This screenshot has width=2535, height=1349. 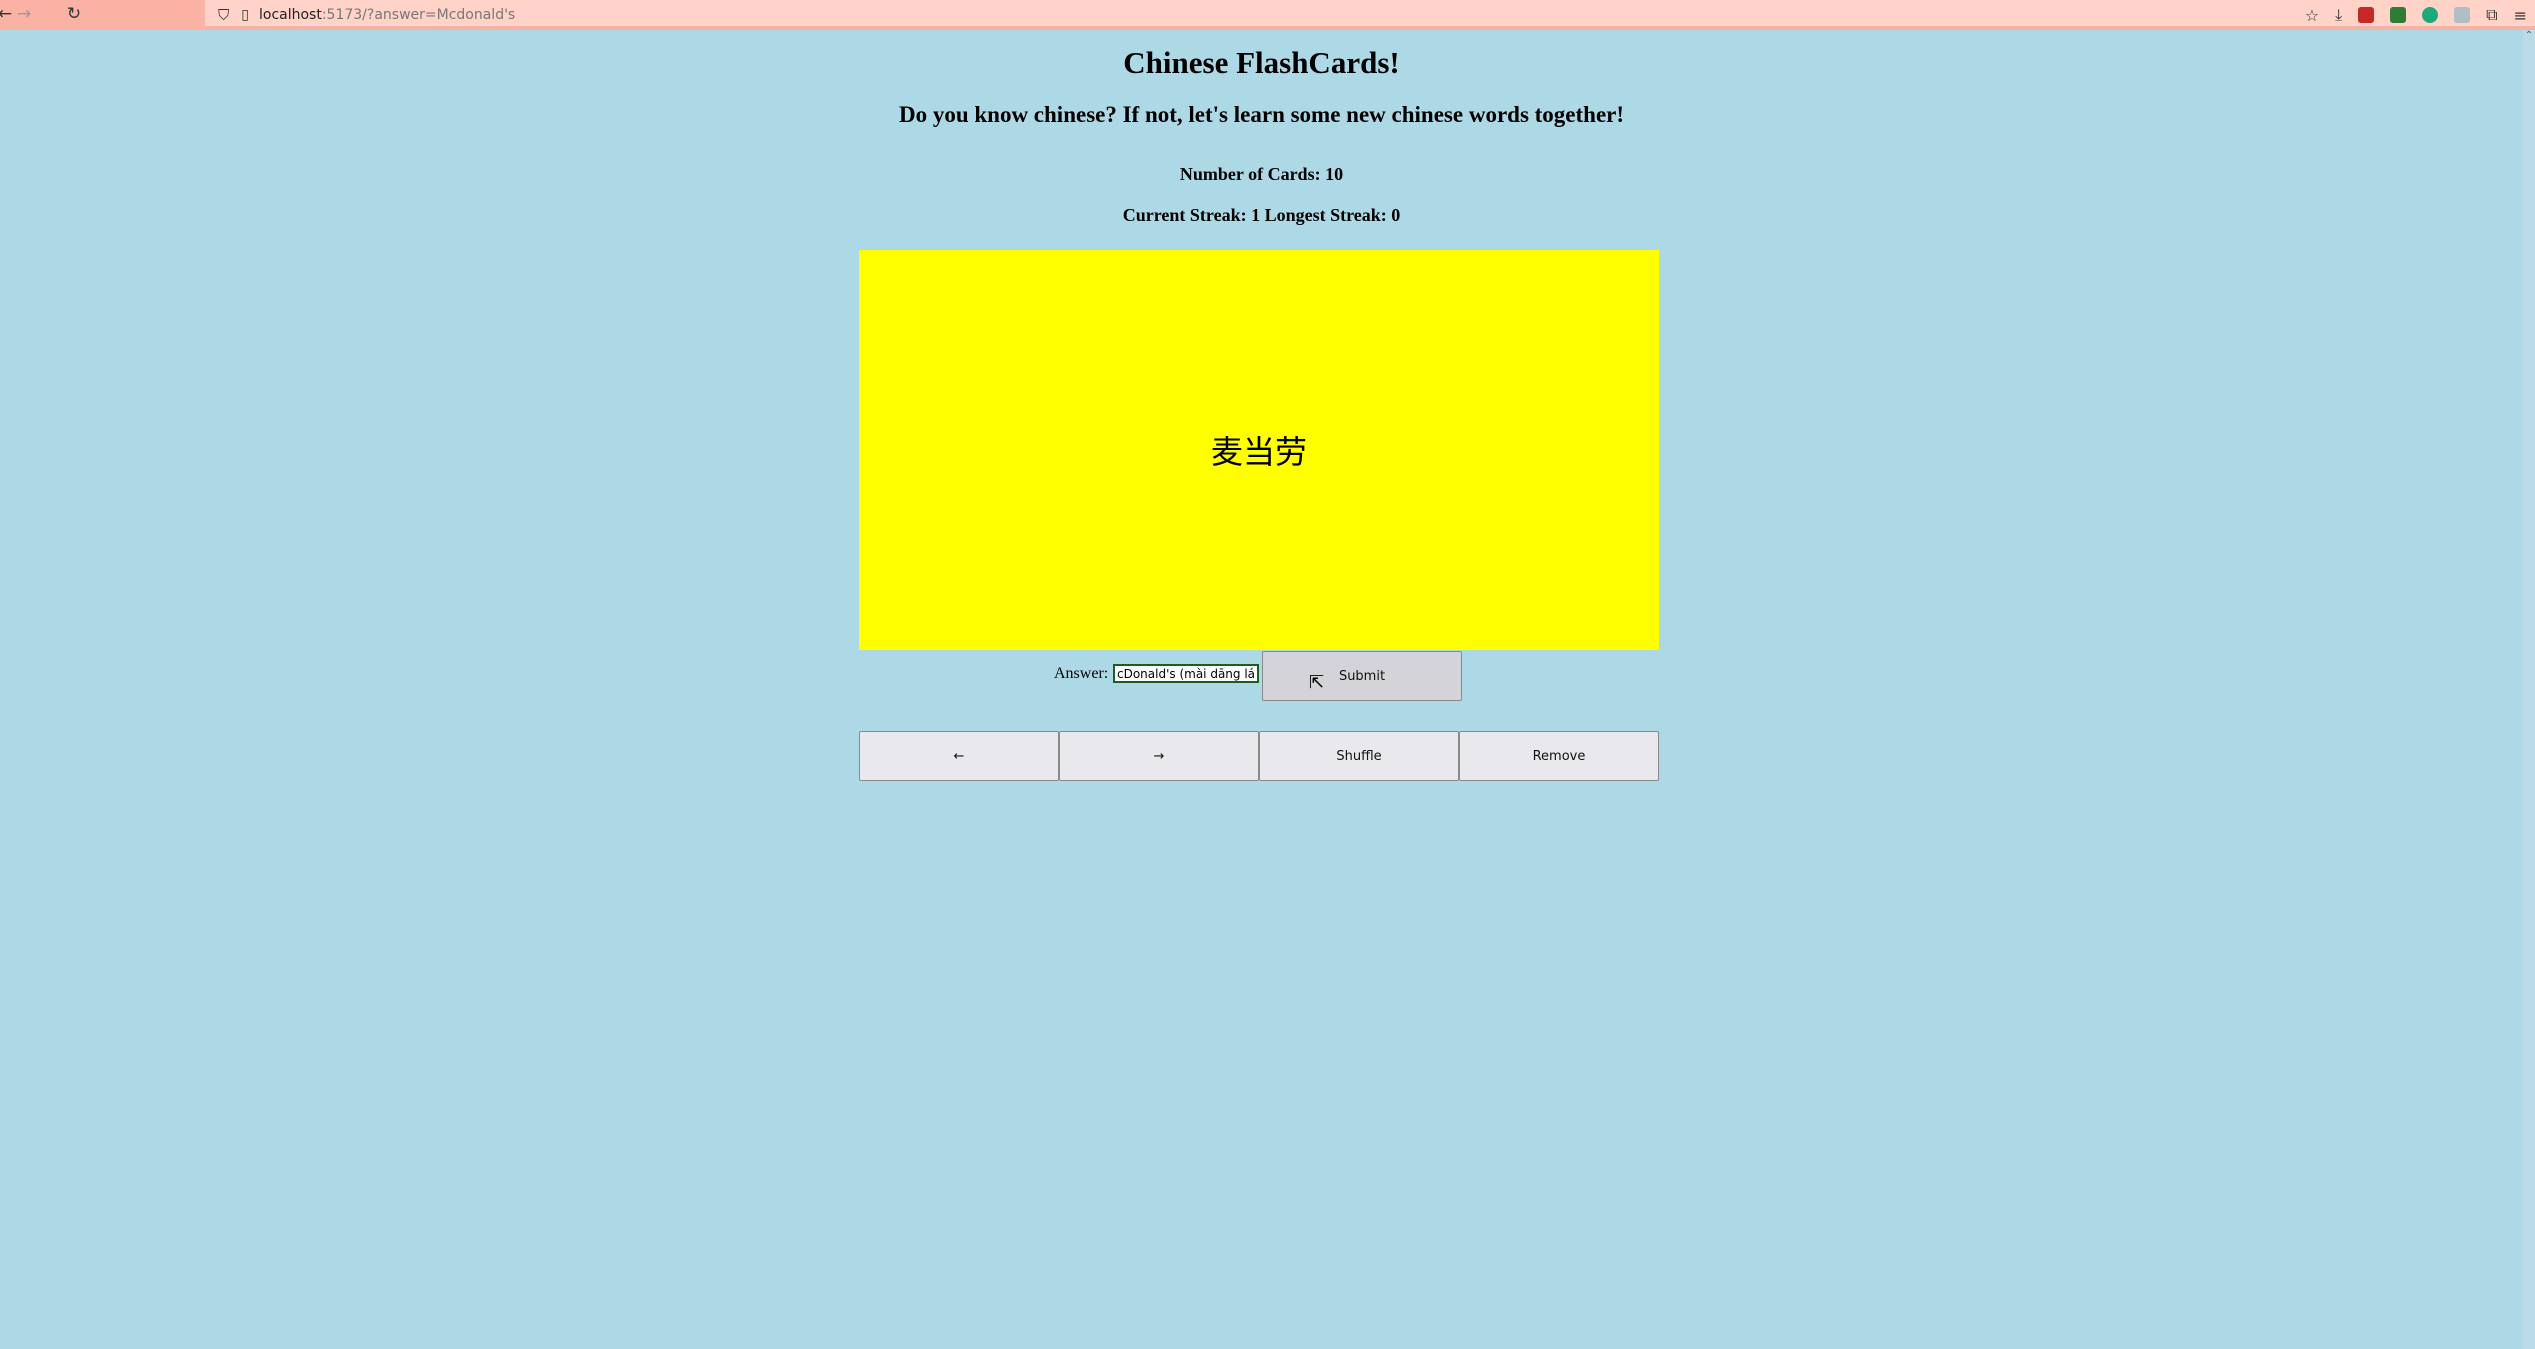 What do you see at coordinates (959, 756) in the screenshot?
I see `previous-card-button: ←` at bounding box center [959, 756].